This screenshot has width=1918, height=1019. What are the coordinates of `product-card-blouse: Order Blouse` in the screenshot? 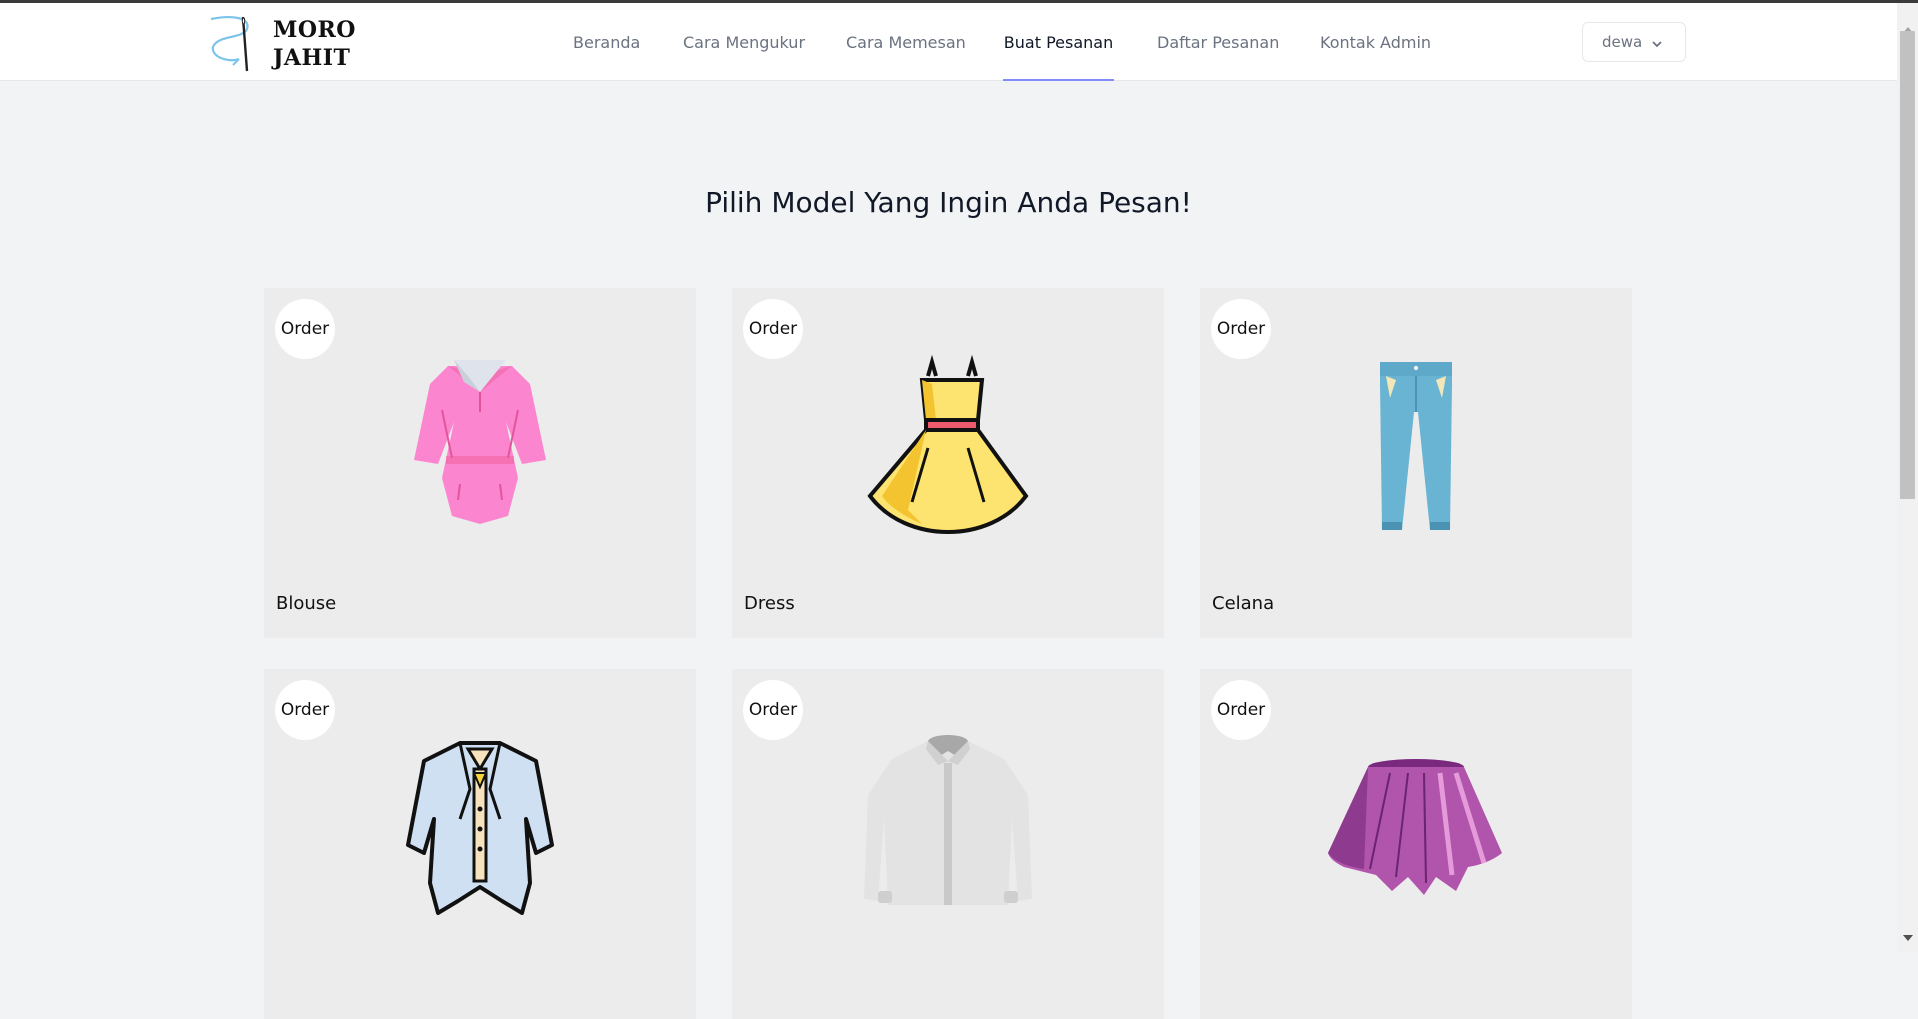 It's located at (480, 463).